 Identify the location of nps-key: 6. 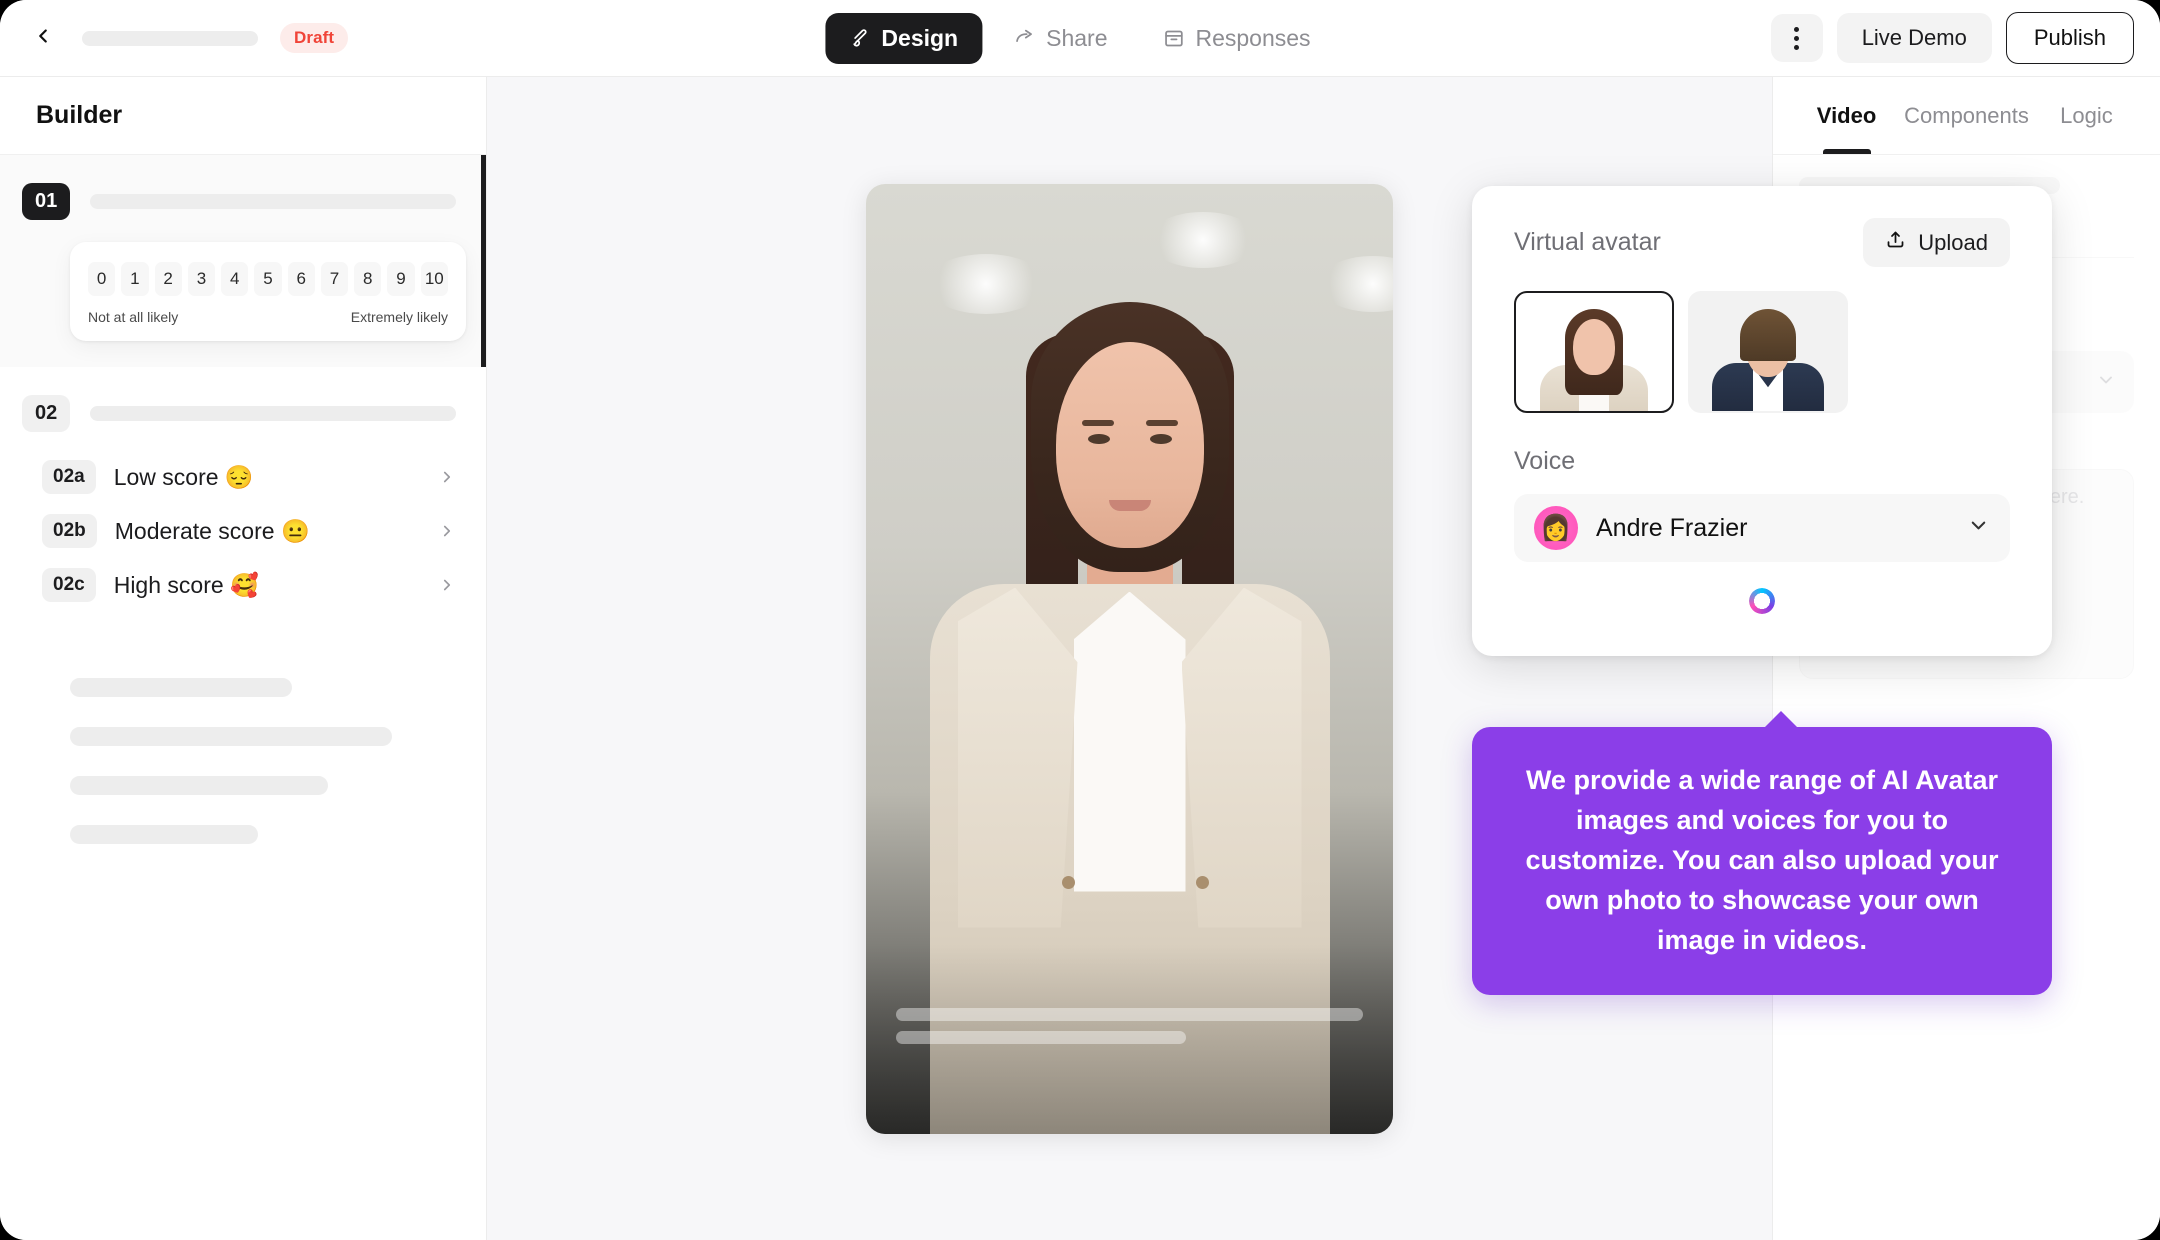
(301, 279).